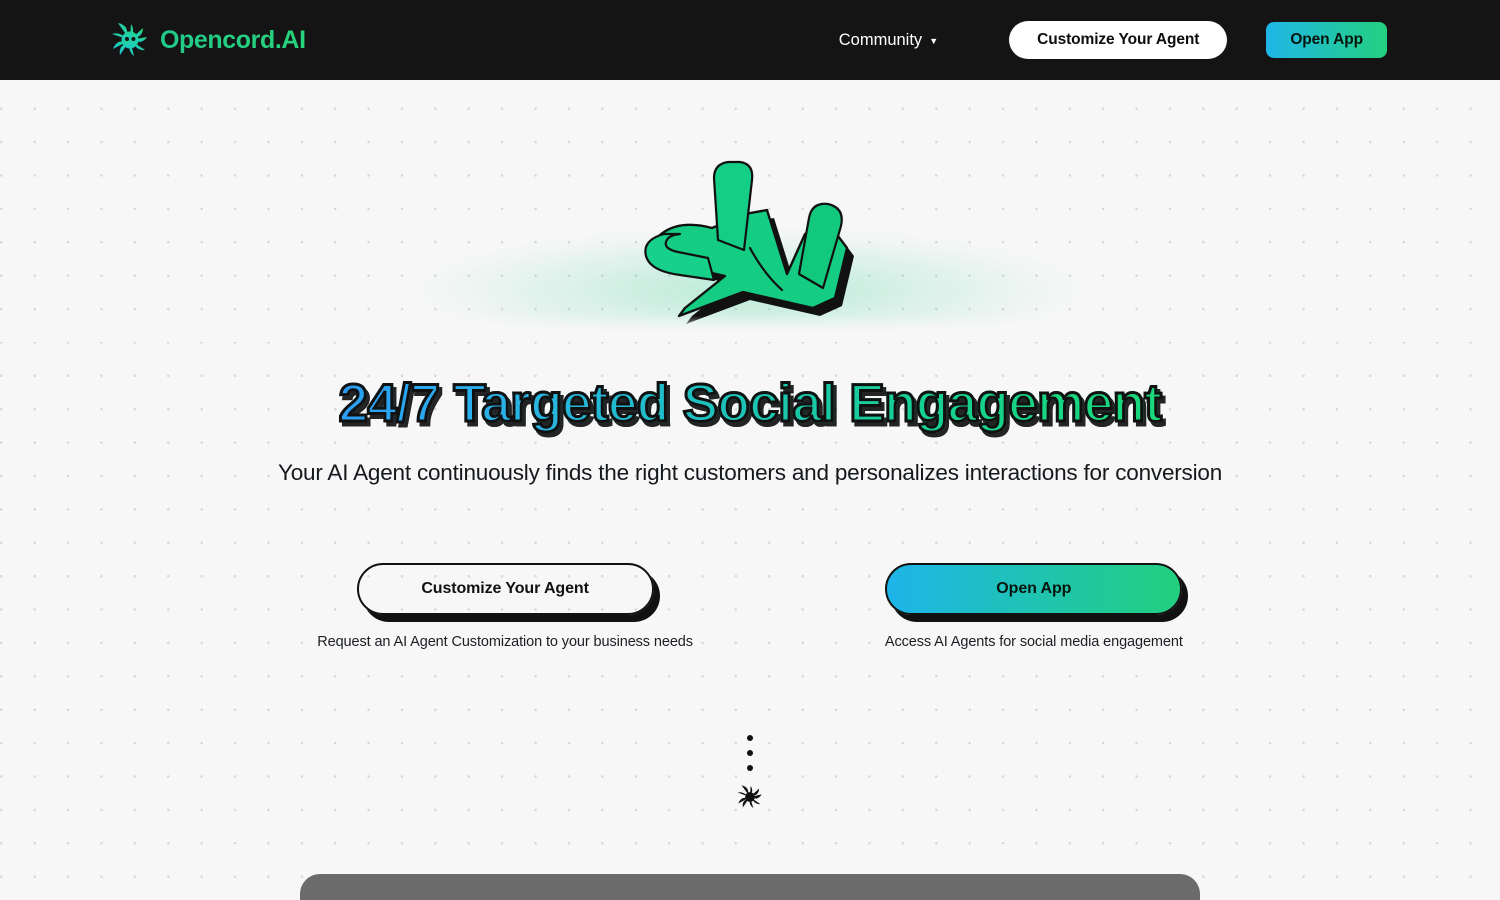  I want to click on bottom-section-panel, so click(750, 887).